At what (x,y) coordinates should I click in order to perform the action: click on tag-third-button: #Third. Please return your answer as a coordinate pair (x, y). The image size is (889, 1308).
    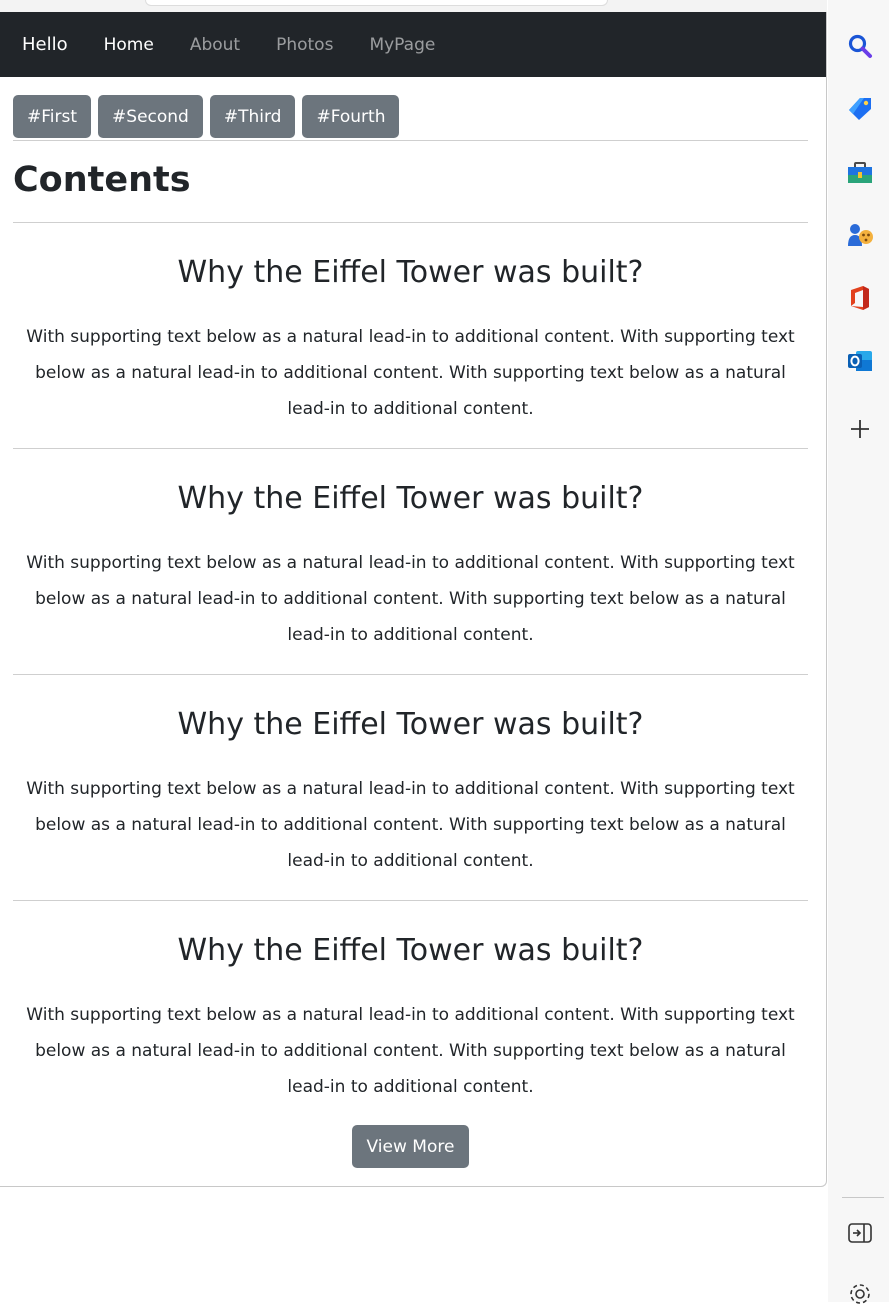
    Looking at the image, I should click on (252, 116).